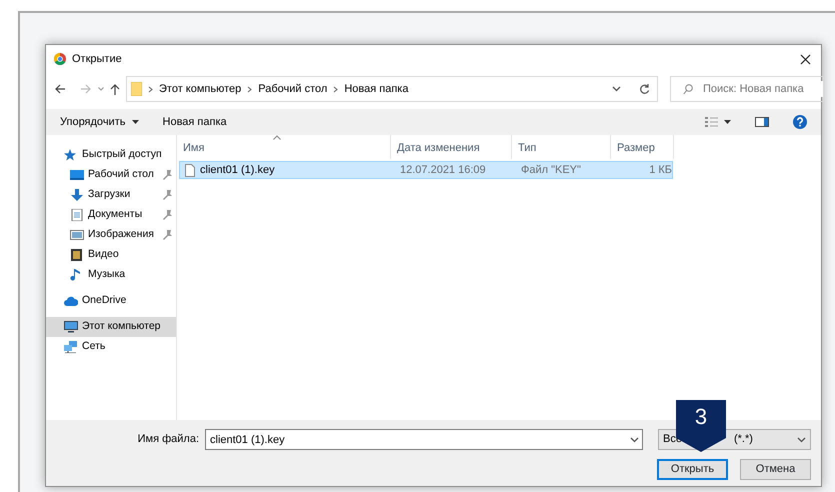 The width and height of the screenshot is (835, 492). What do you see at coordinates (111, 255) in the screenshot?
I see `sidebar-item: Видео` at bounding box center [111, 255].